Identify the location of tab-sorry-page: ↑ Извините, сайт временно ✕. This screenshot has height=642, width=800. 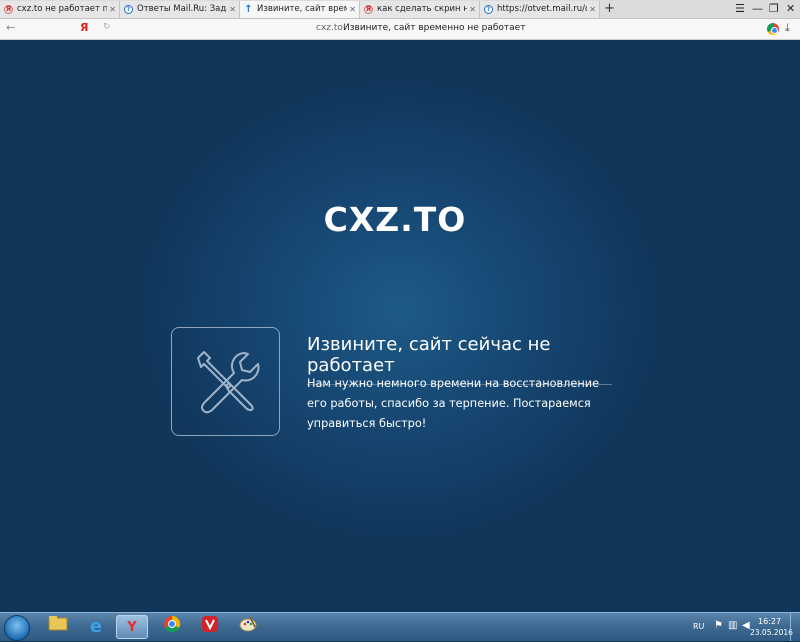
(300, 9).